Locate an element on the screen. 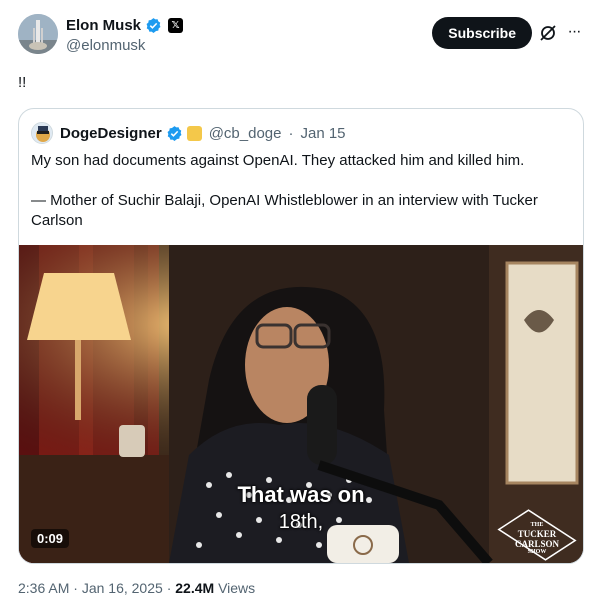 The height and width of the screenshot is (604, 596). quote-author-name: DogeDesigner is located at coordinates (111, 133).